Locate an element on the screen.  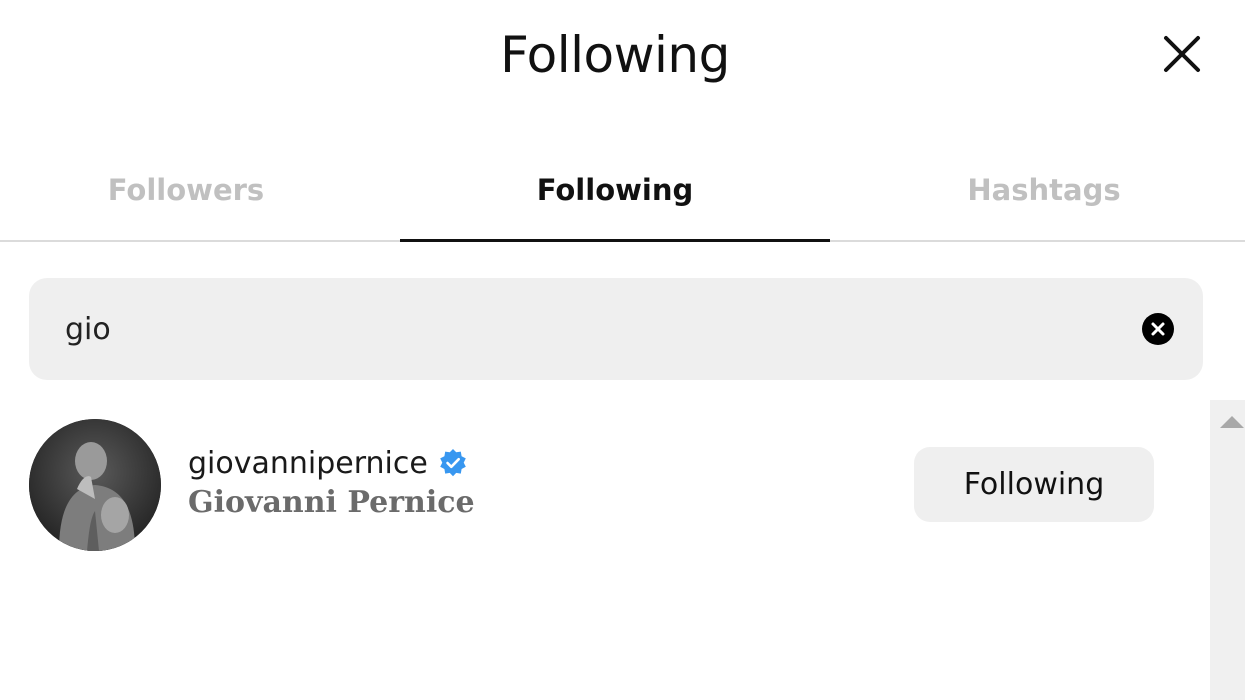
page-title: Following is located at coordinates (615, 55).